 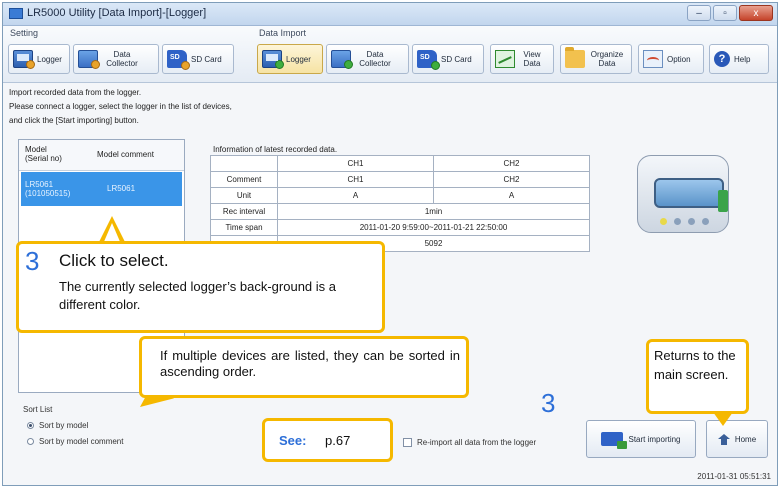 I want to click on header-ch1: CH1, so click(x=355, y=163).